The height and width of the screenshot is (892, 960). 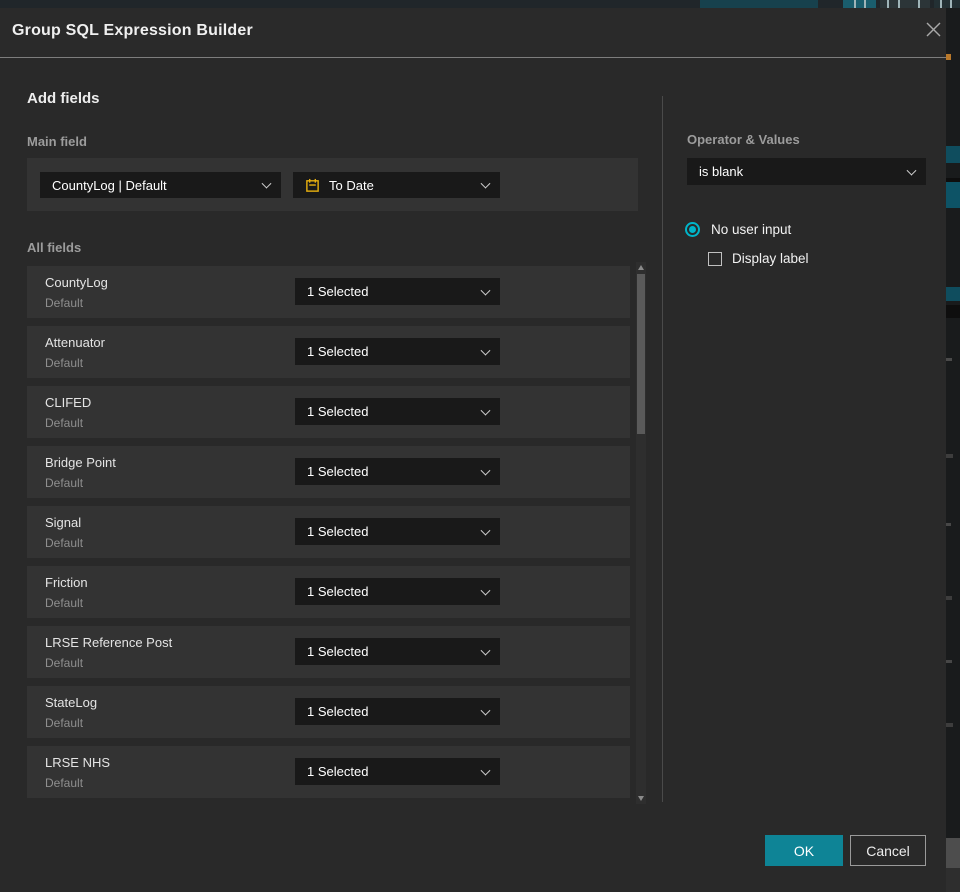 I want to click on field-row: CLIFED Default 1 Selected, so click(x=328, y=412).